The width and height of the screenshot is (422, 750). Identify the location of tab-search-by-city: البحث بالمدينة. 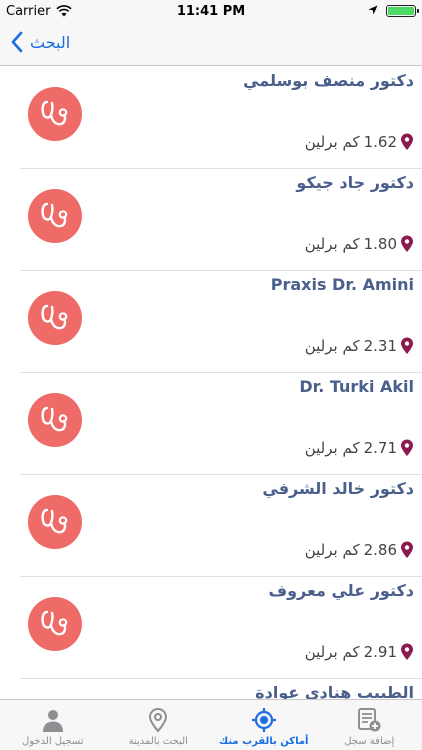
(159, 725).